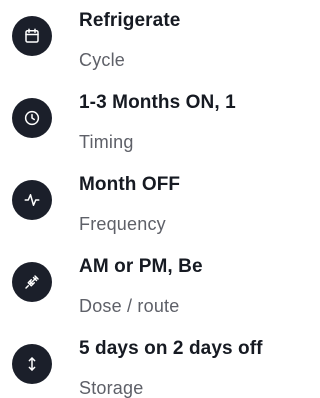 This screenshot has height=398, width=320. I want to click on item-subtitle: Frequency, so click(122, 224).